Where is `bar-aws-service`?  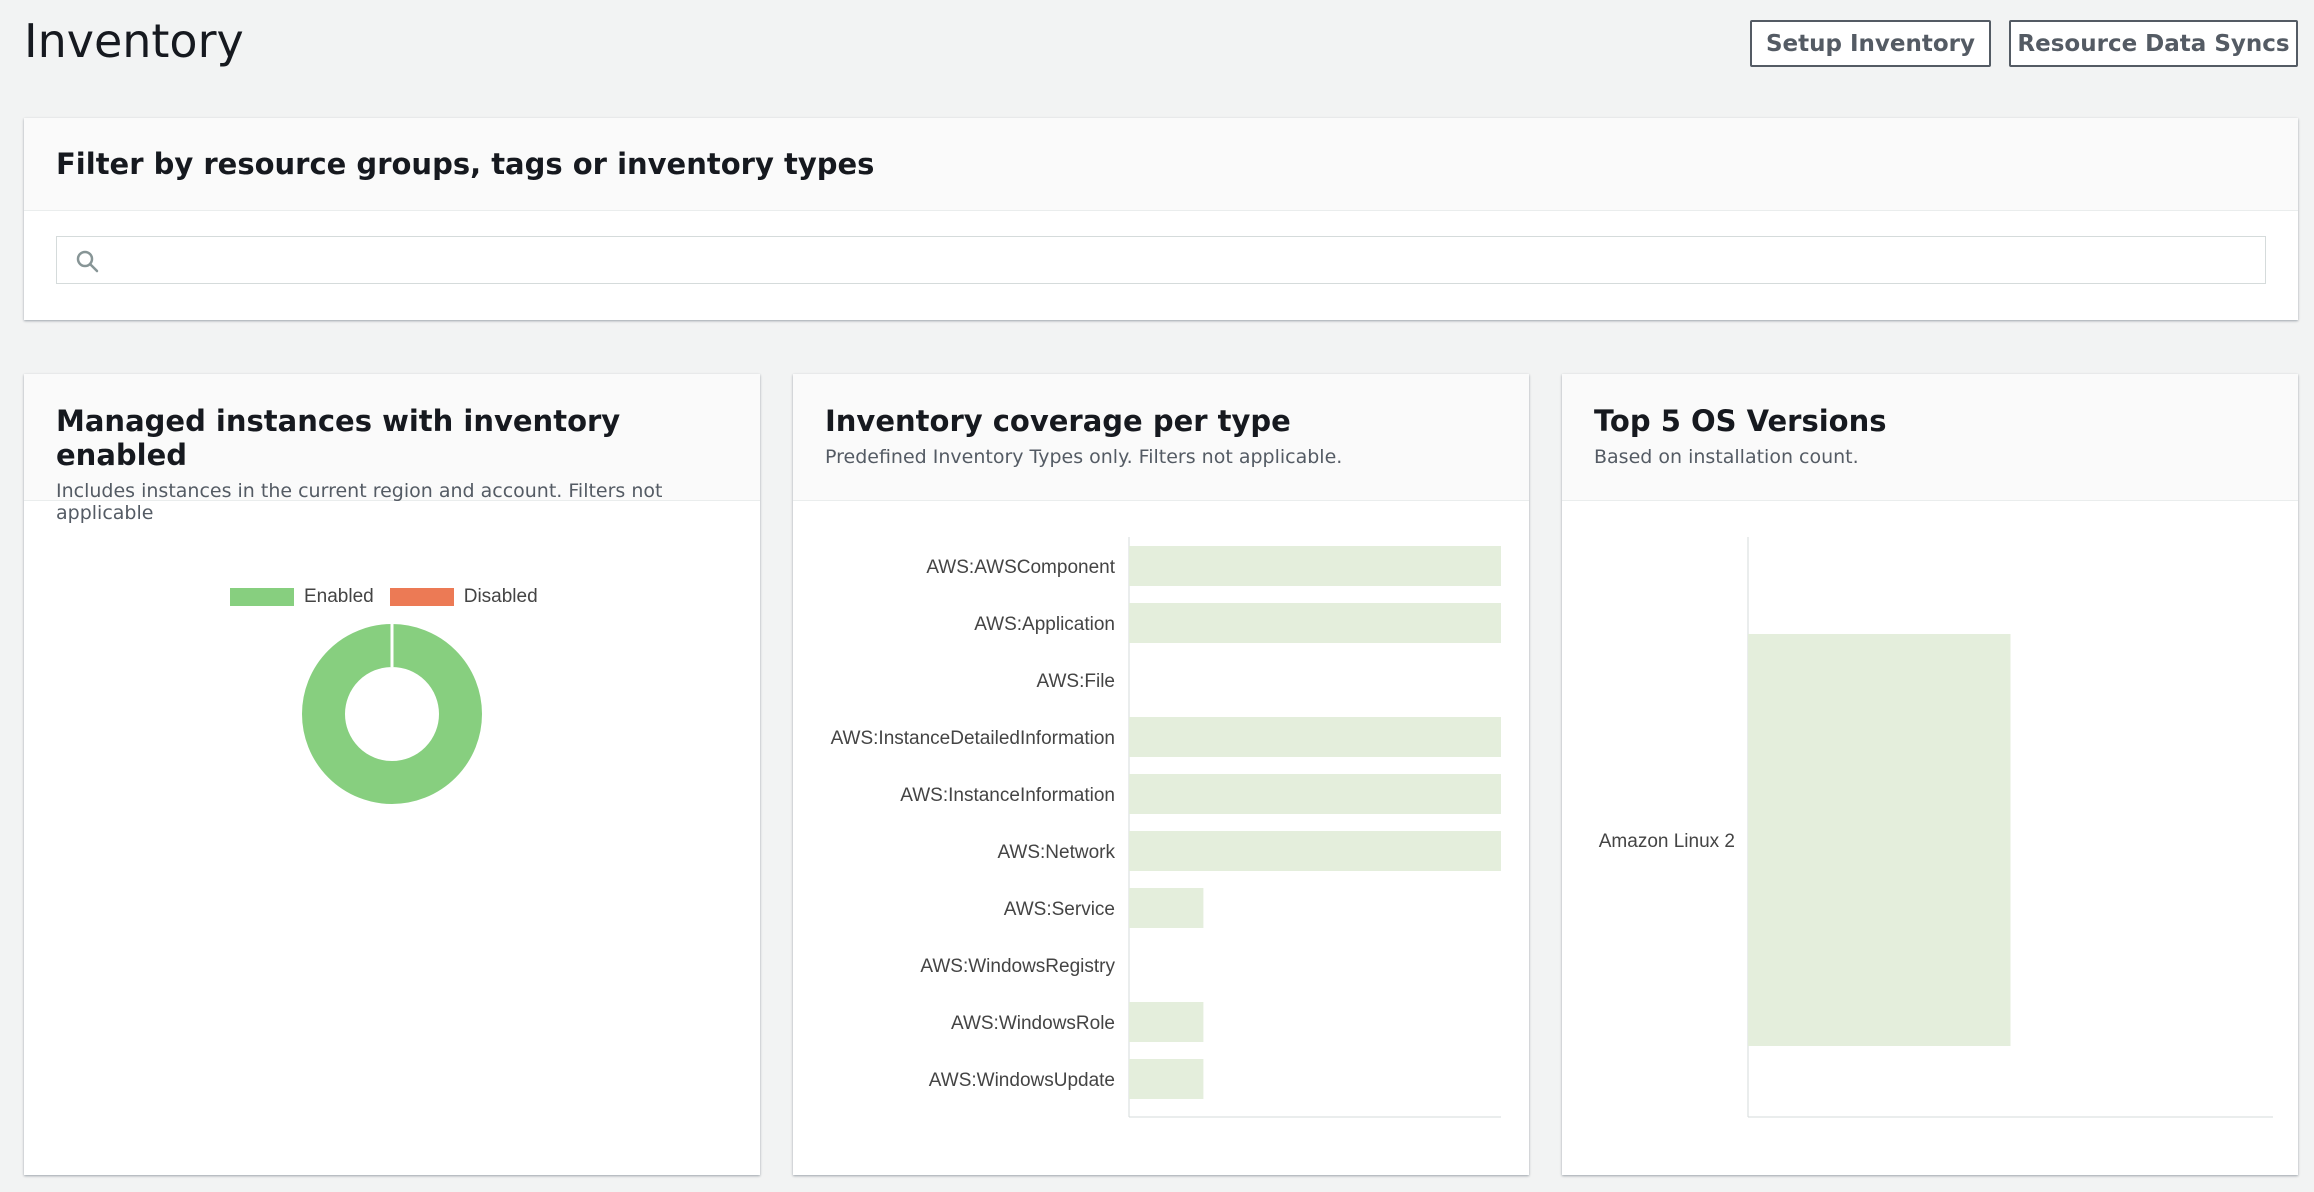 bar-aws-service is located at coordinates (1166, 908).